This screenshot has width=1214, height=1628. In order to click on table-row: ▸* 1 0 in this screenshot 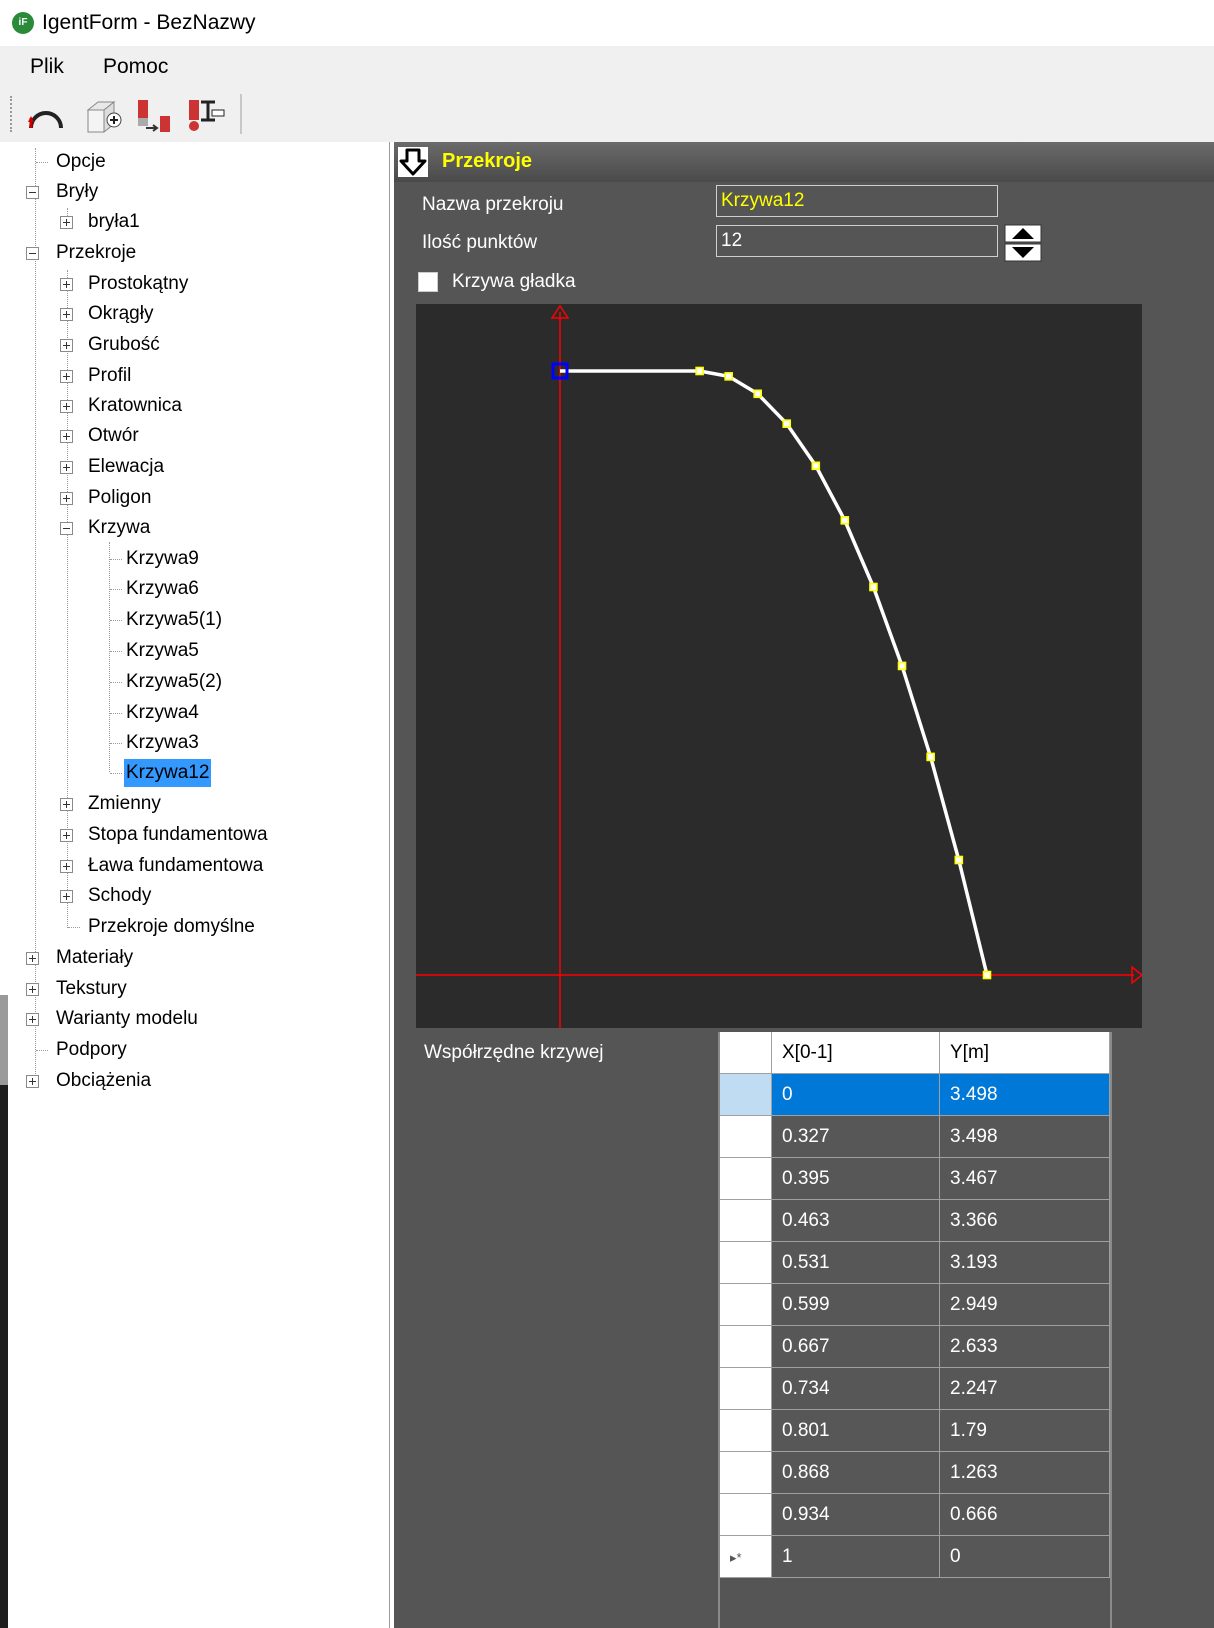, I will do `click(915, 1557)`.